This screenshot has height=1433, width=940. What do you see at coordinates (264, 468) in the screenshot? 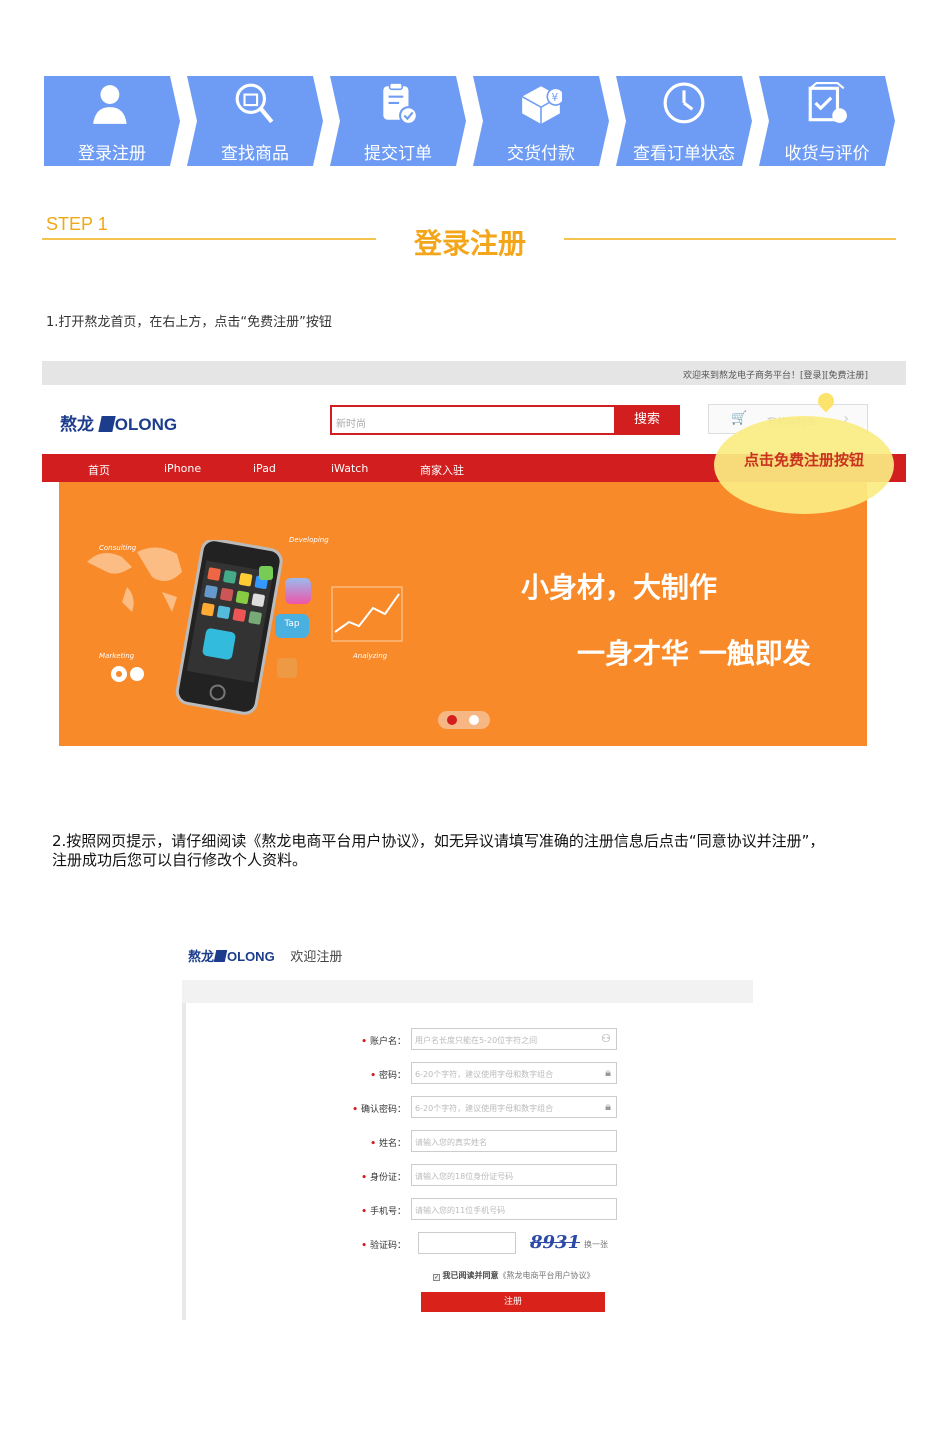
I see `nav-item-ipad: iPad` at bounding box center [264, 468].